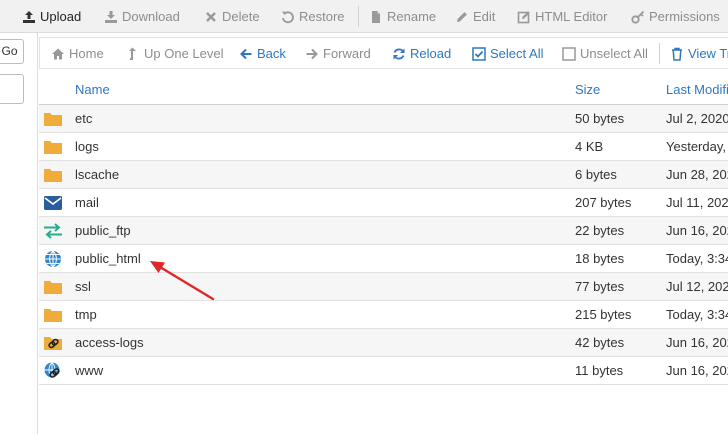 This screenshot has height=434, width=728. Describe the element at coordinates (103, 230) in the screenshot. I see `file-name: public_ftp` at that location.